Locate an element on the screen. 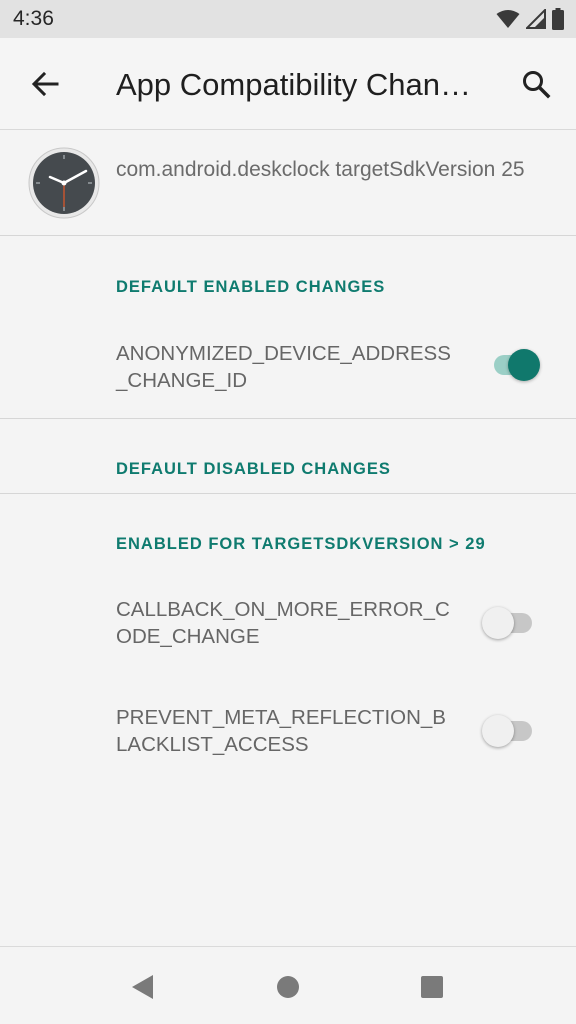 The height and width of the screenshot is (1024, 576). section-header-enabled-for-target-sdk: ENABLED FOR TARGETSDKVERSION > 29 is located at coordinates (301, 544).